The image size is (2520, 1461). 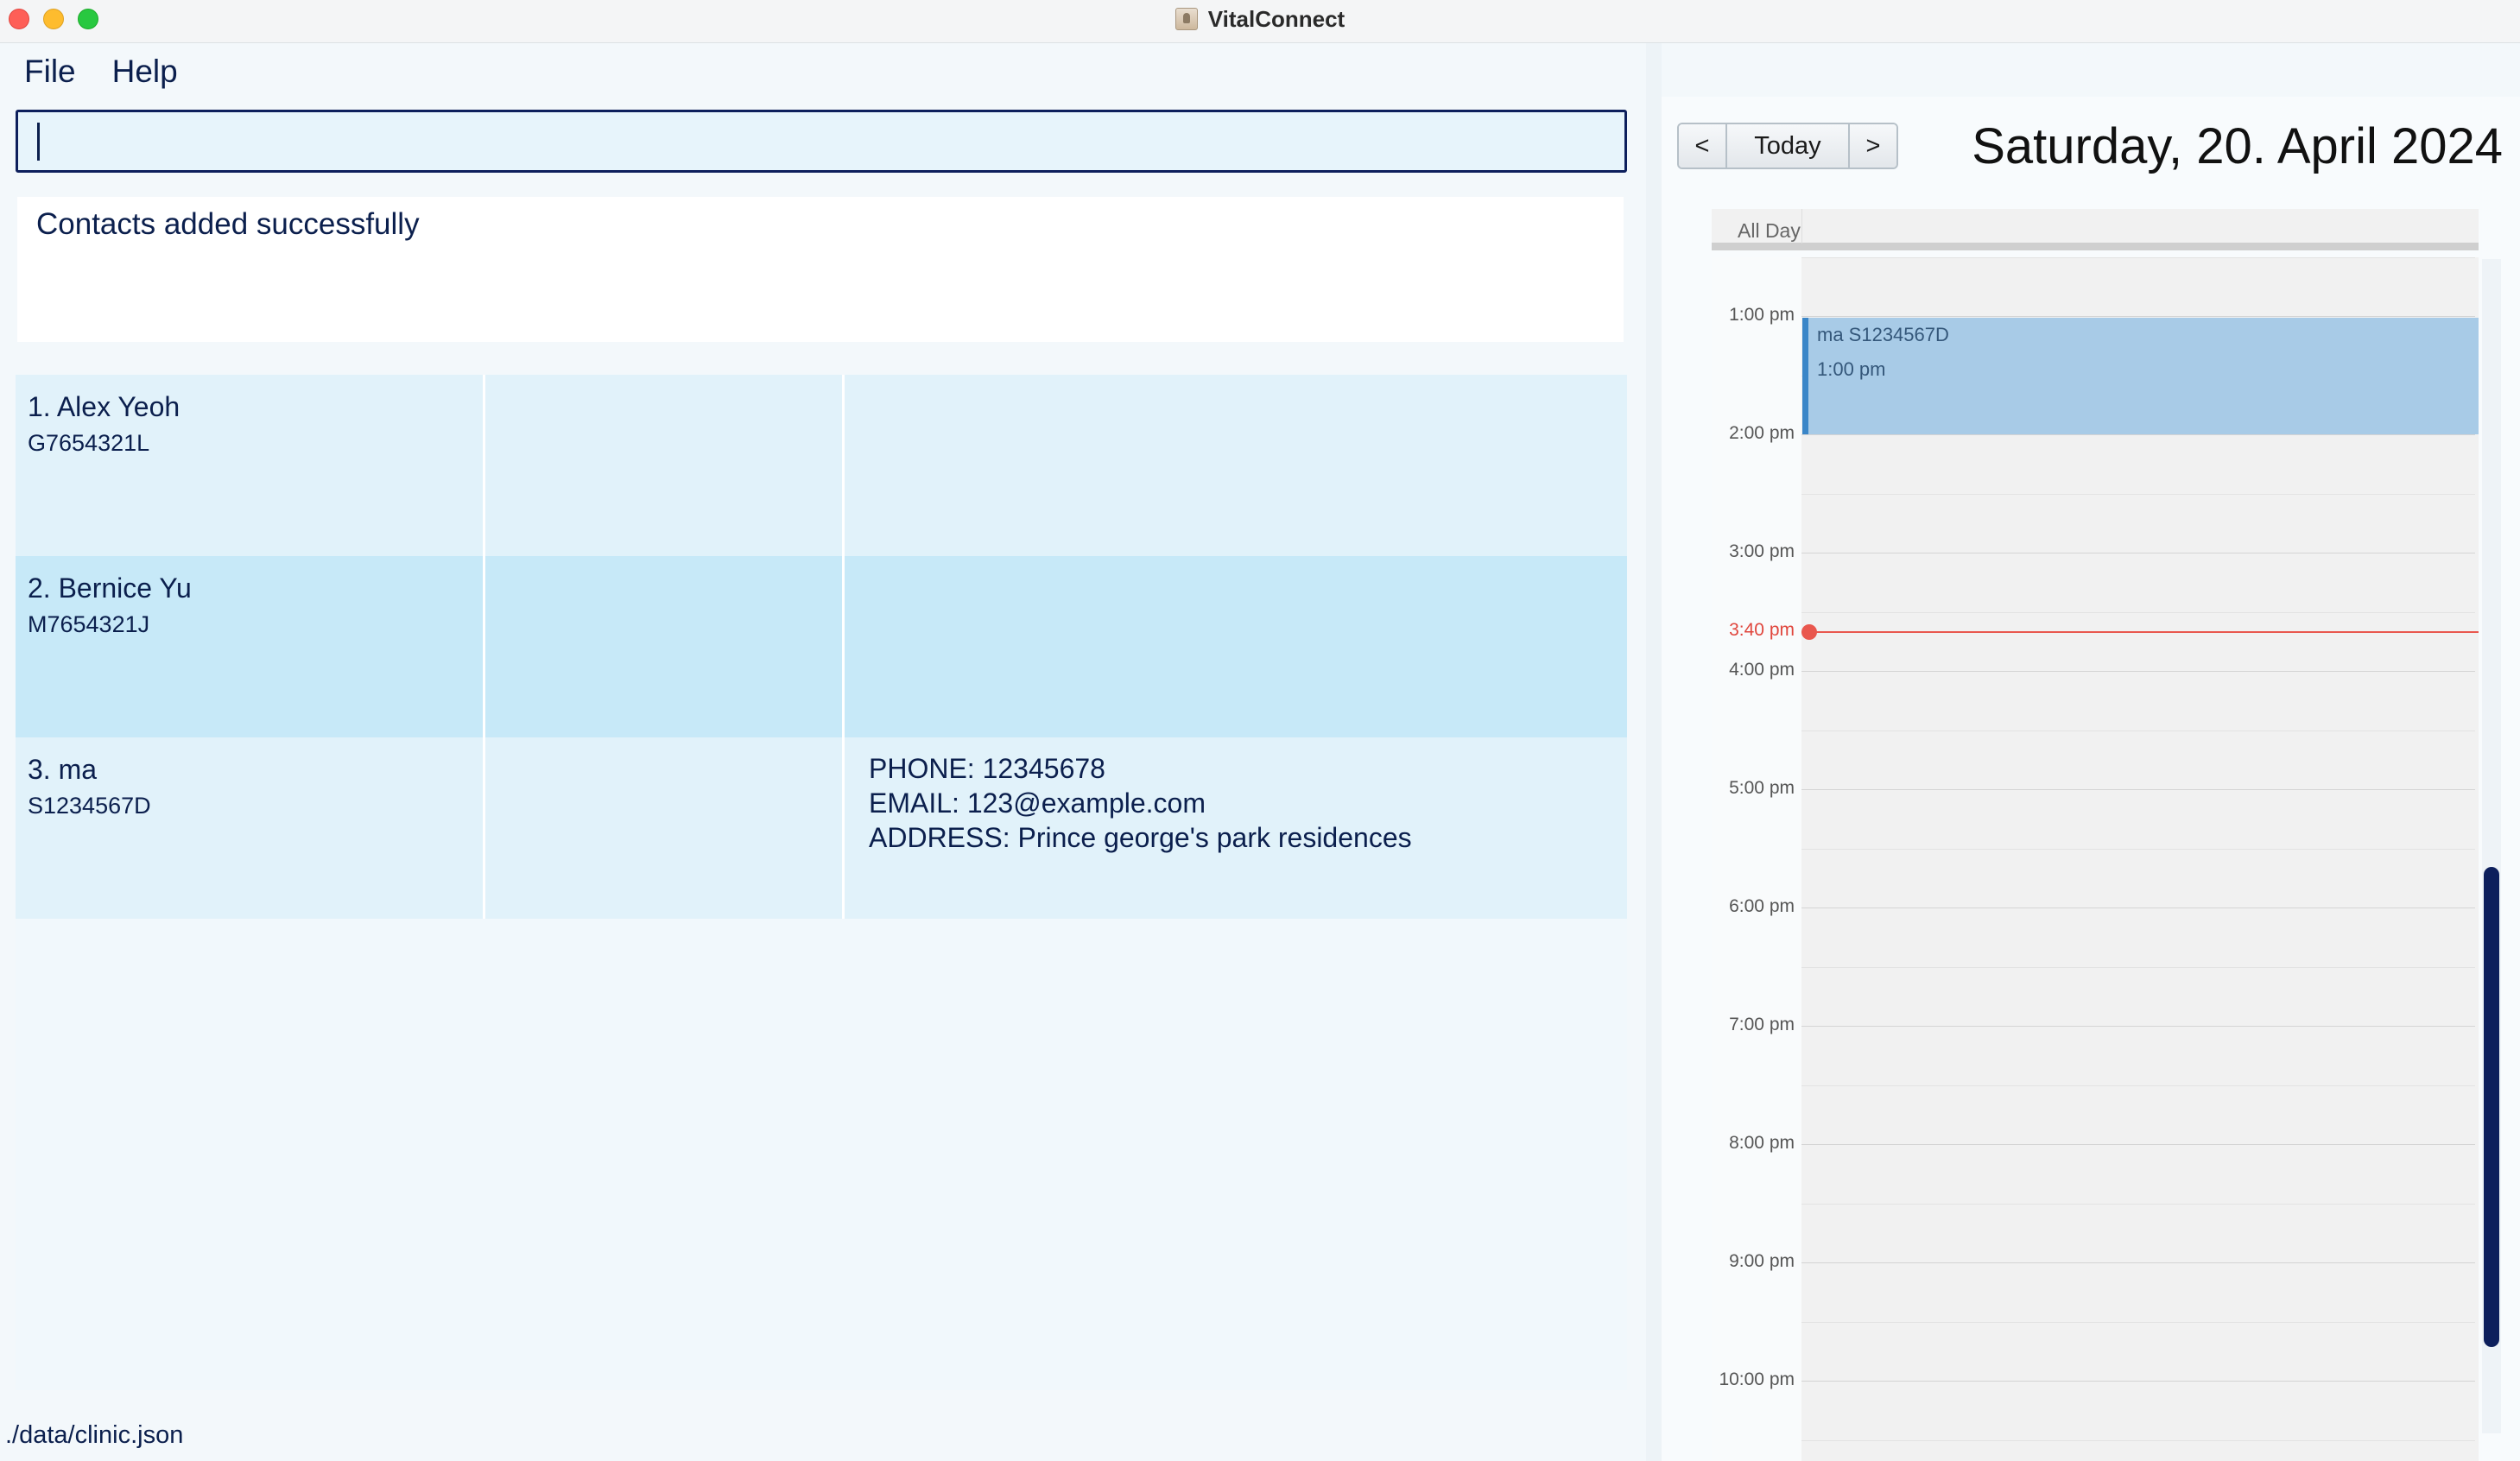 I want to click on contact-address: ADDRESS: Prince george's park residences, so click(x=1141, y=838).